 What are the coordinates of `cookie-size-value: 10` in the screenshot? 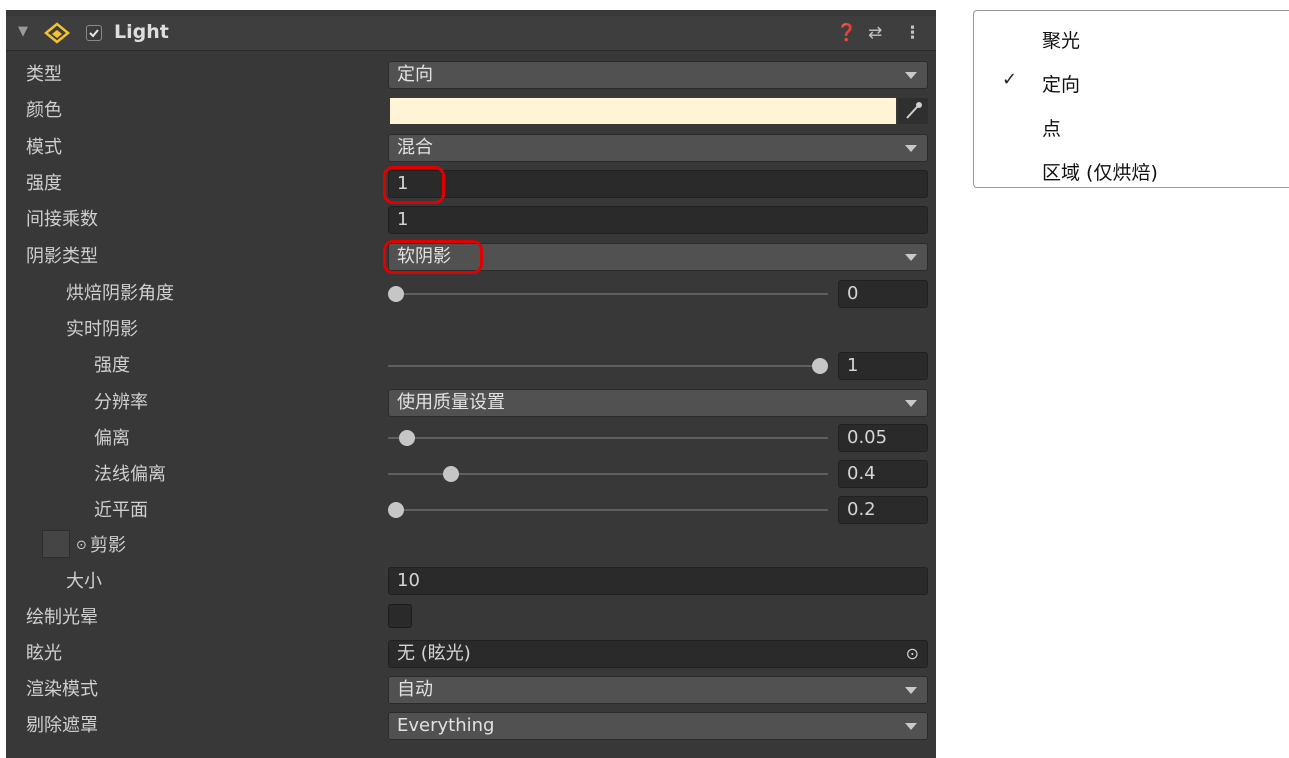 It's located at (408, 580).